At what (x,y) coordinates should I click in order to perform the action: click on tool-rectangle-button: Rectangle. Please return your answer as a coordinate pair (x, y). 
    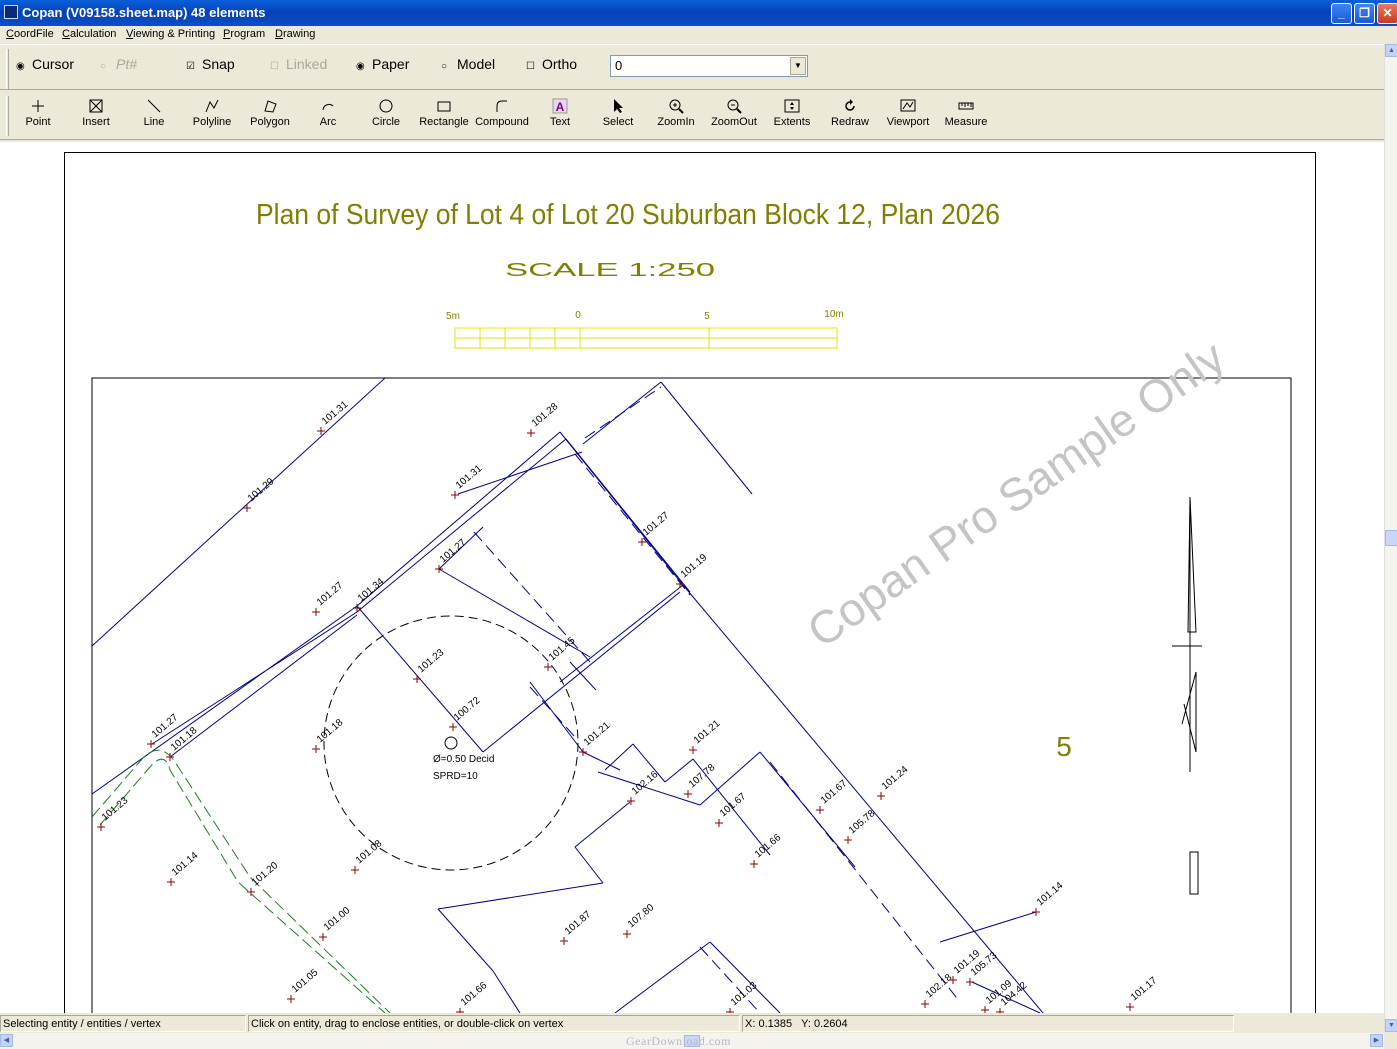
    Looking at the image, I should click on (444, 116).